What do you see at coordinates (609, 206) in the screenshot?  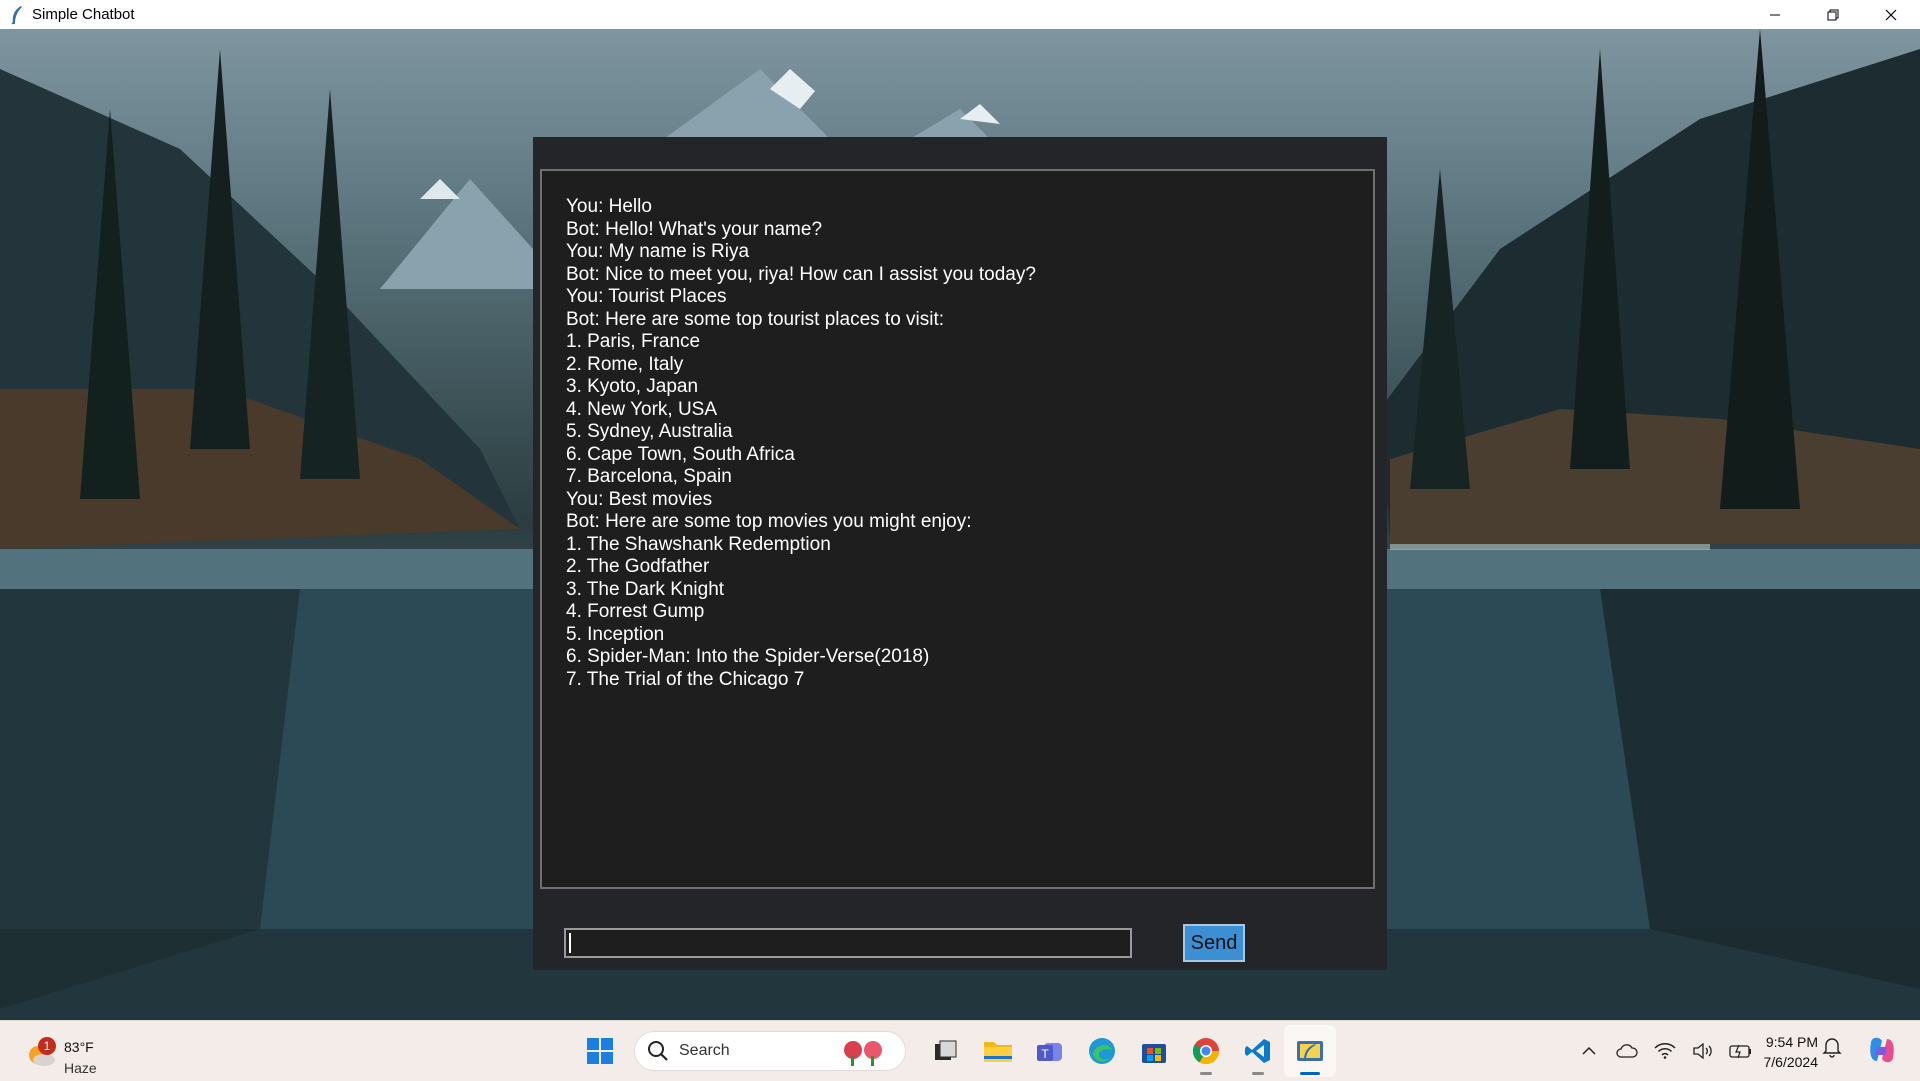 I see `chat-line: You: Hello` at bounding box center [609, 206].